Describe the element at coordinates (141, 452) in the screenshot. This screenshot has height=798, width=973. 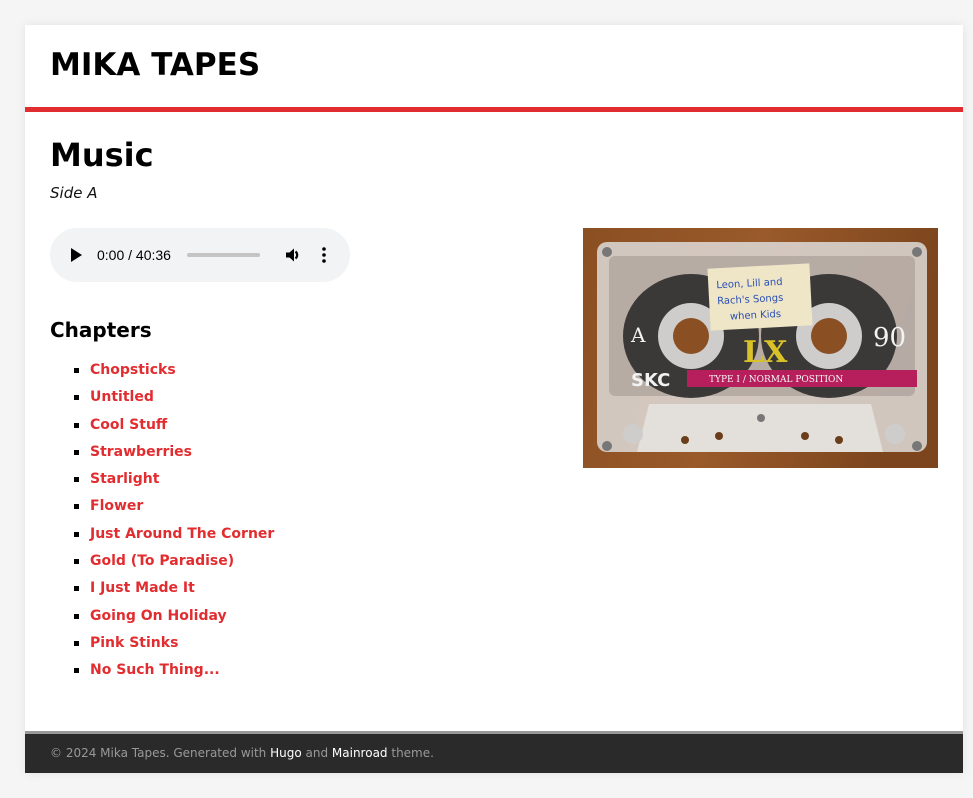
I see `chapter-link: Strawberries` at that location.